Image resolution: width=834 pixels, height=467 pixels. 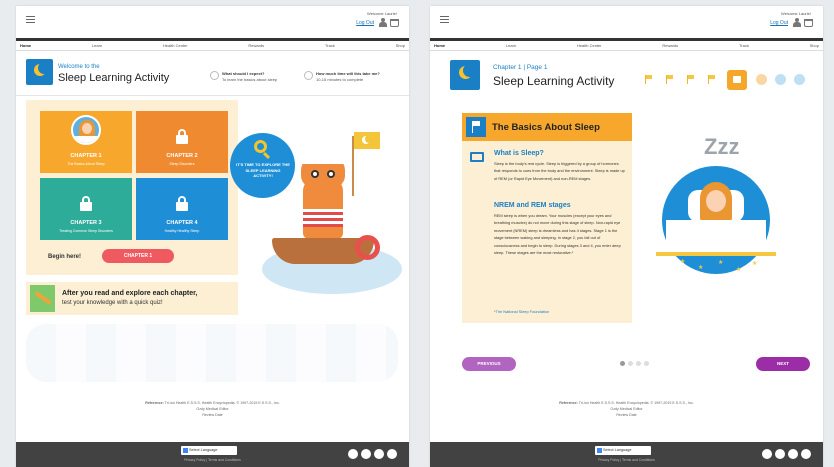 I want to click on expect-text: To learn the basics about sleep, so click(x=250, y=79).